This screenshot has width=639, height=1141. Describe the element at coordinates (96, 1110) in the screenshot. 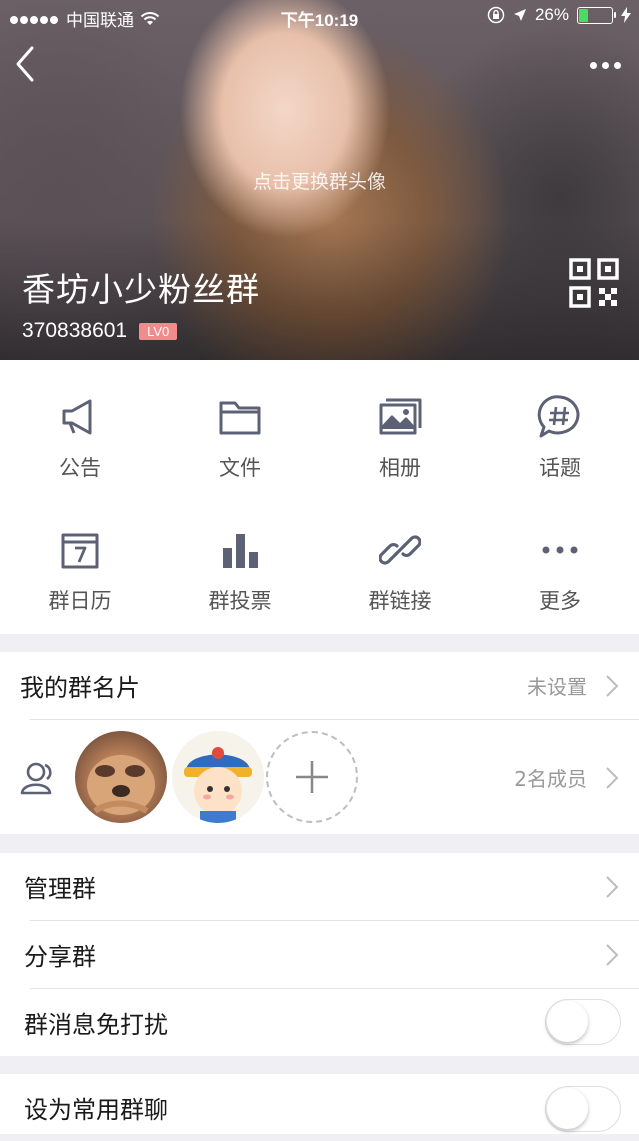

I see `favorite-label: 设为常用群聊` at that location.